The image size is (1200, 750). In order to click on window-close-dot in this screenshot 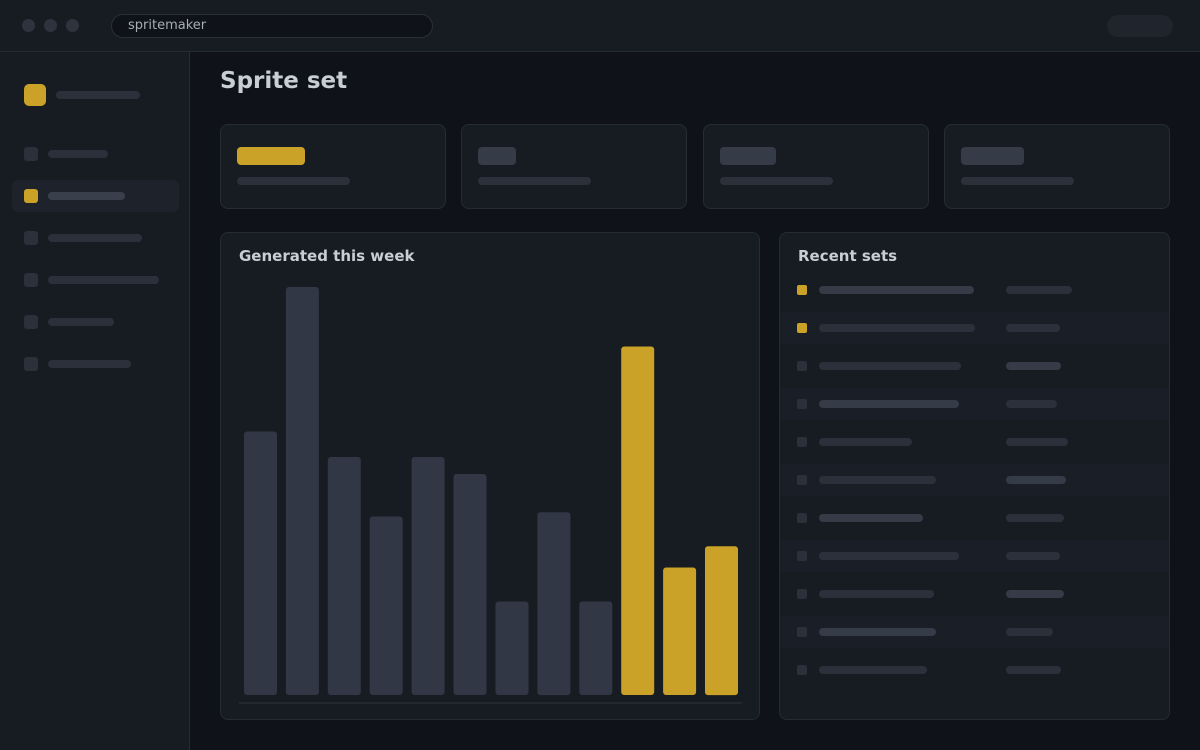, I will do `click(28, 25)`.